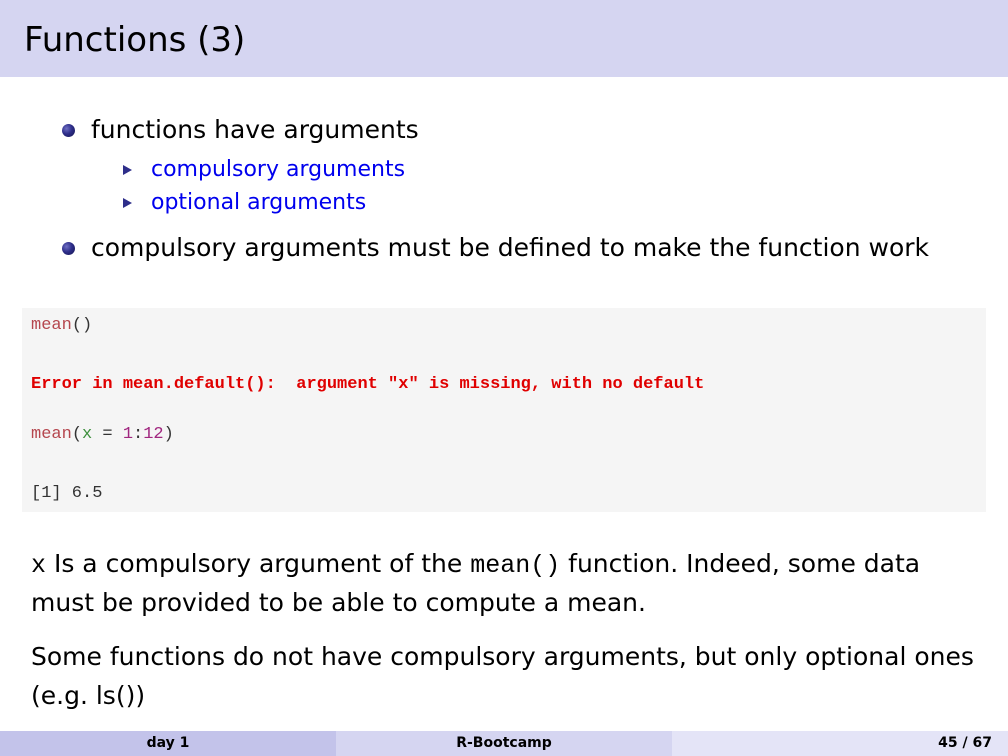  Describe the element at coordinates (39, 565) in the screenshot. I see `inline-code: x` at that location.